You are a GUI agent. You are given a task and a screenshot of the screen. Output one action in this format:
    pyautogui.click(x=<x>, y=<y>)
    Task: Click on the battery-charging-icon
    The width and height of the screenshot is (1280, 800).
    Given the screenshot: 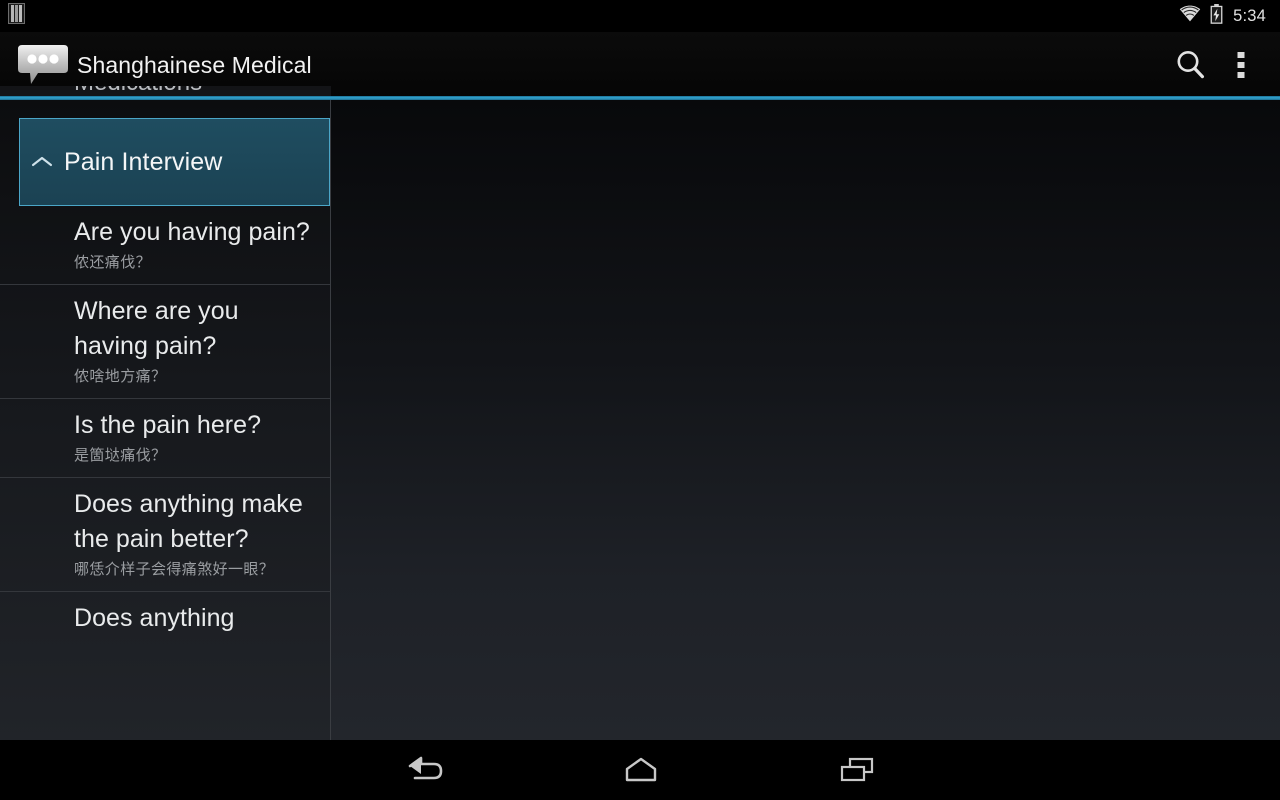 What is the action you would take?
    pyautogui.click(x=1216, y=16)
    